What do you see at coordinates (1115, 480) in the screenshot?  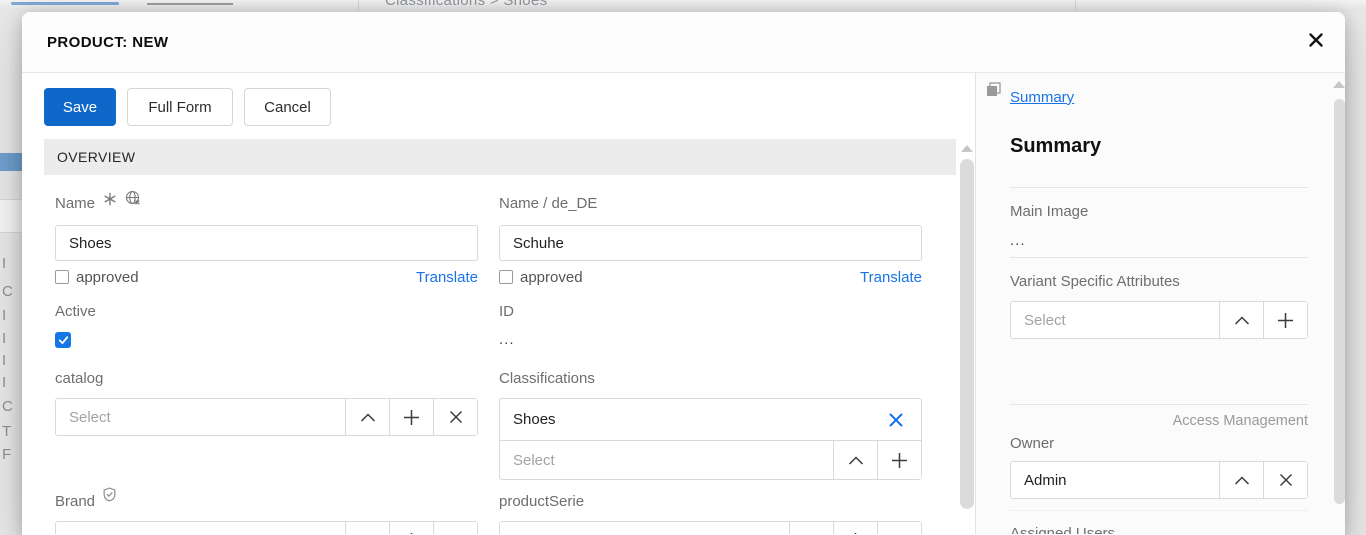 I see `owner-select-input` at bounding box center [1115, 480].